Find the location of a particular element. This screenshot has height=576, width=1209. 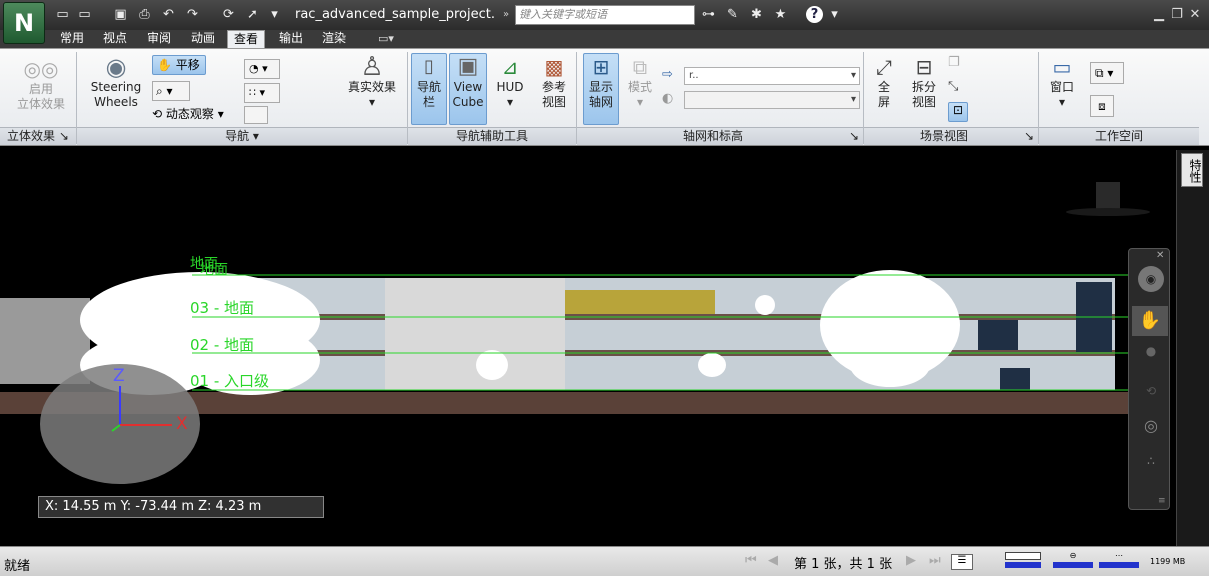

grid-mode-dropdown-icon: ▾ is located at coordinates (640, 102).